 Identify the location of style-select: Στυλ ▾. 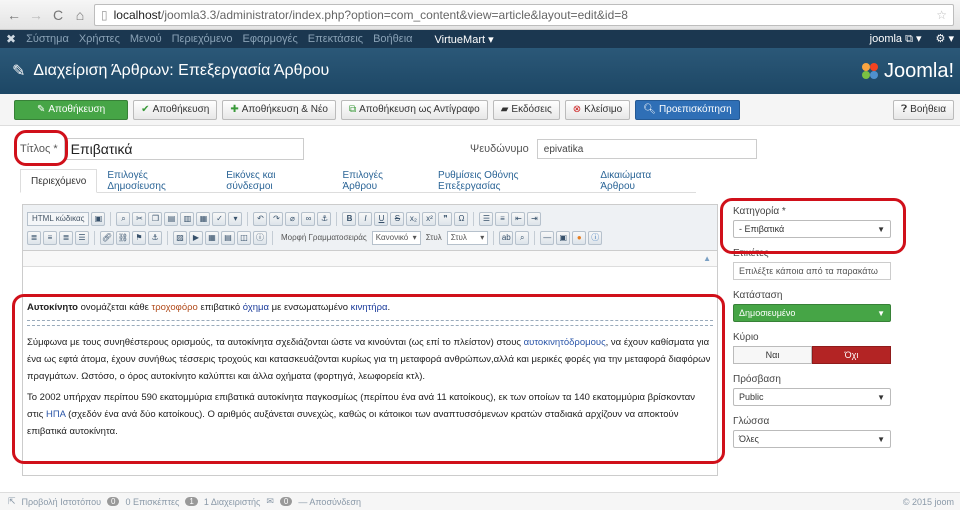
(467, 237).